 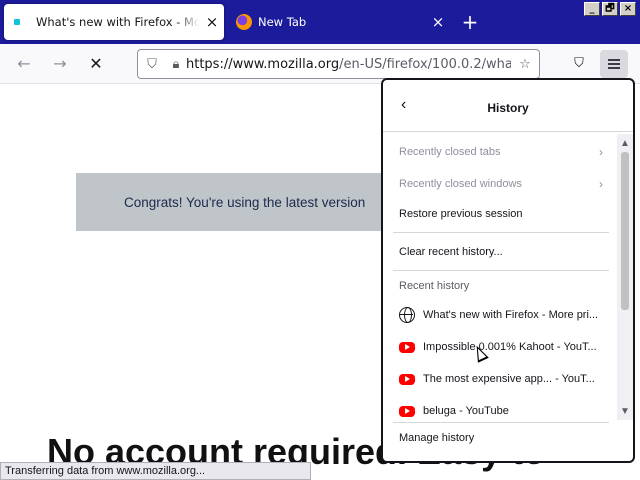 I want to click on history-entry: beluga - YouTube, so click(x=504, y=411).